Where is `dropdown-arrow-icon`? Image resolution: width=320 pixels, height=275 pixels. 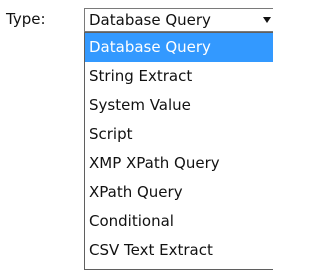
dropdown-arrow-icon is located at coordinates (267, 20).